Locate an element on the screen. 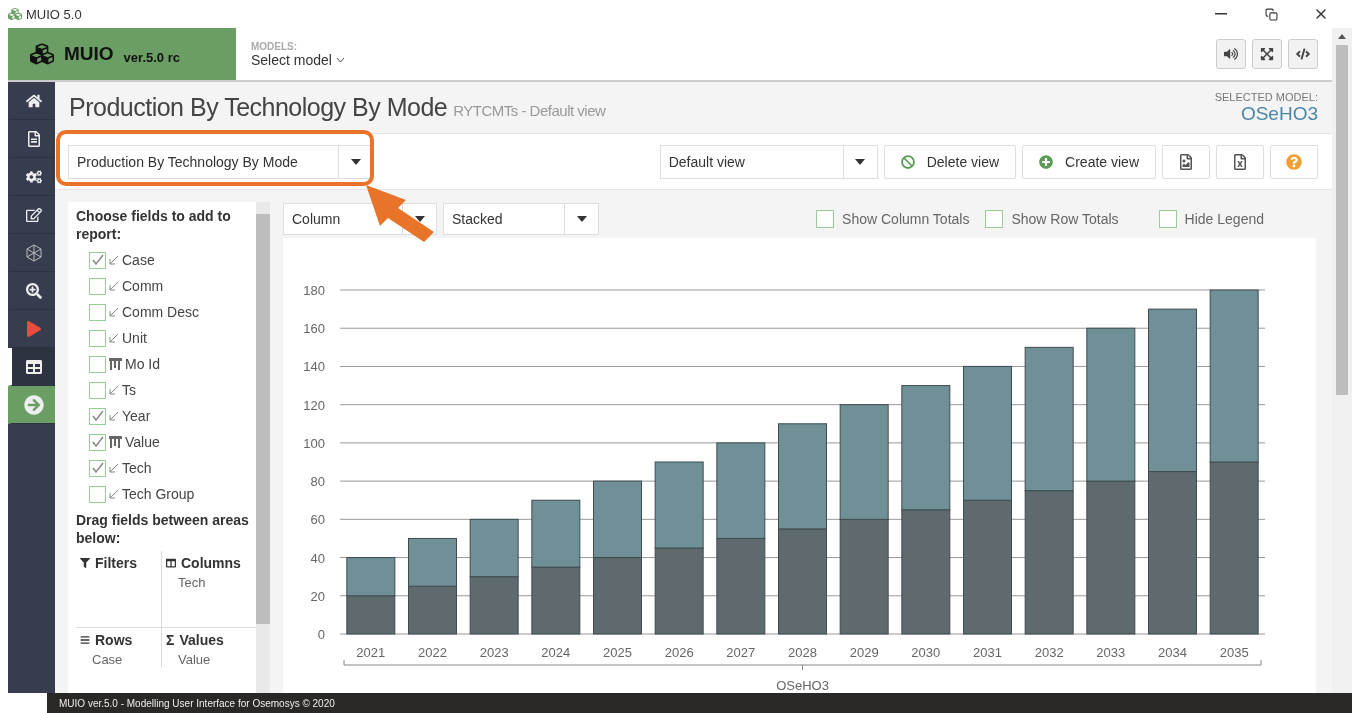 The image size is (1352, 713). area-field: Value is located at coordinates (211, 659).